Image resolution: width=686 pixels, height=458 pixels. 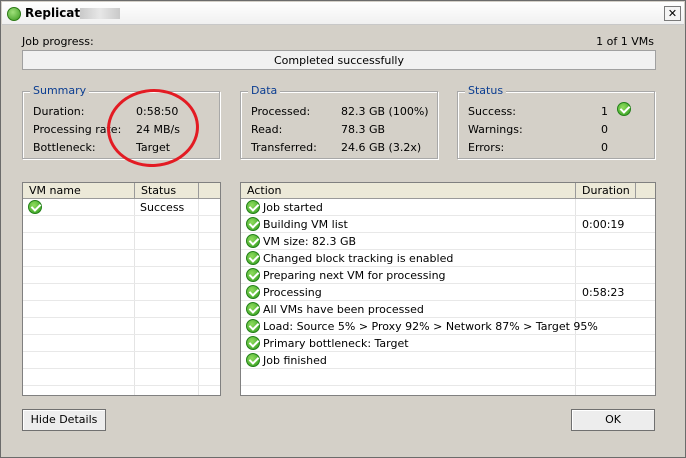 I want to click on summary-group-title: Summary, so click(x=60, y=90).